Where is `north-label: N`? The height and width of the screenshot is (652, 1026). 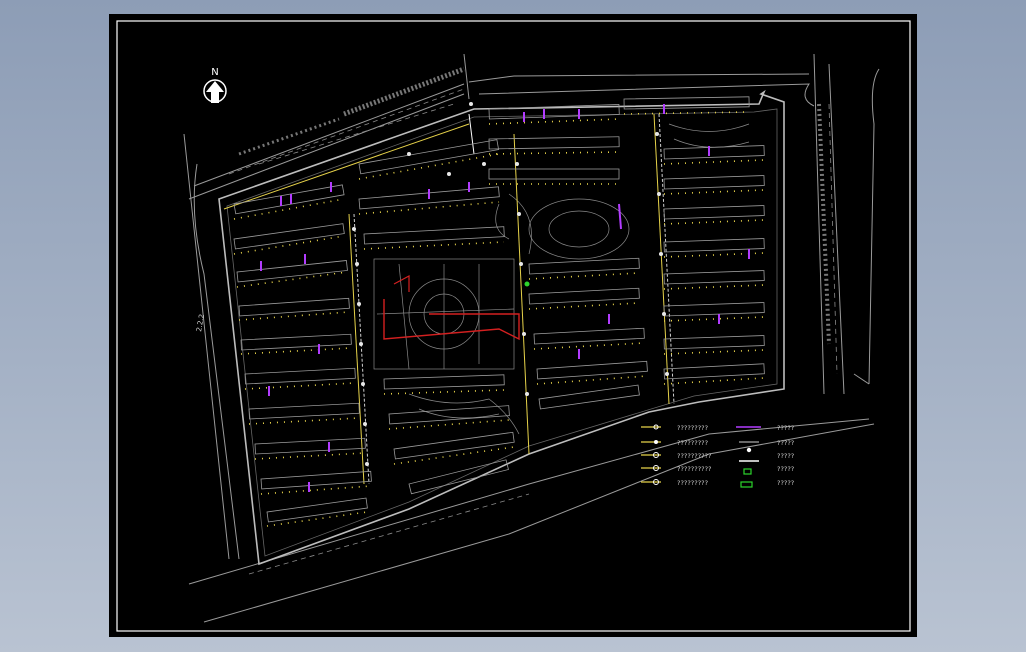
north-label: N is located at coordinates (214, 72).